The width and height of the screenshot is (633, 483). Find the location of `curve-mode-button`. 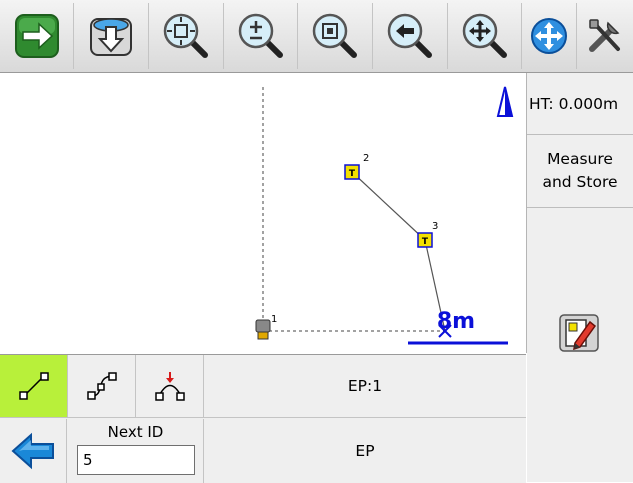

curve-mode-button is located at coordinates (102, 386).